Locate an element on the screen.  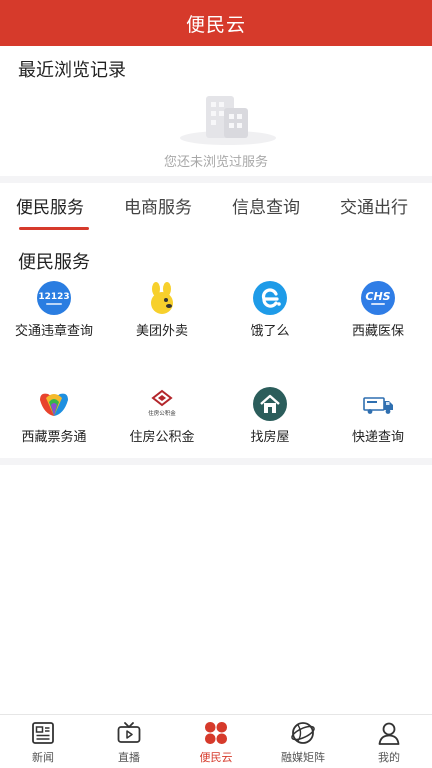
nav-media-matrix: 融媒矩阵 is located at coordinates (303, 742).